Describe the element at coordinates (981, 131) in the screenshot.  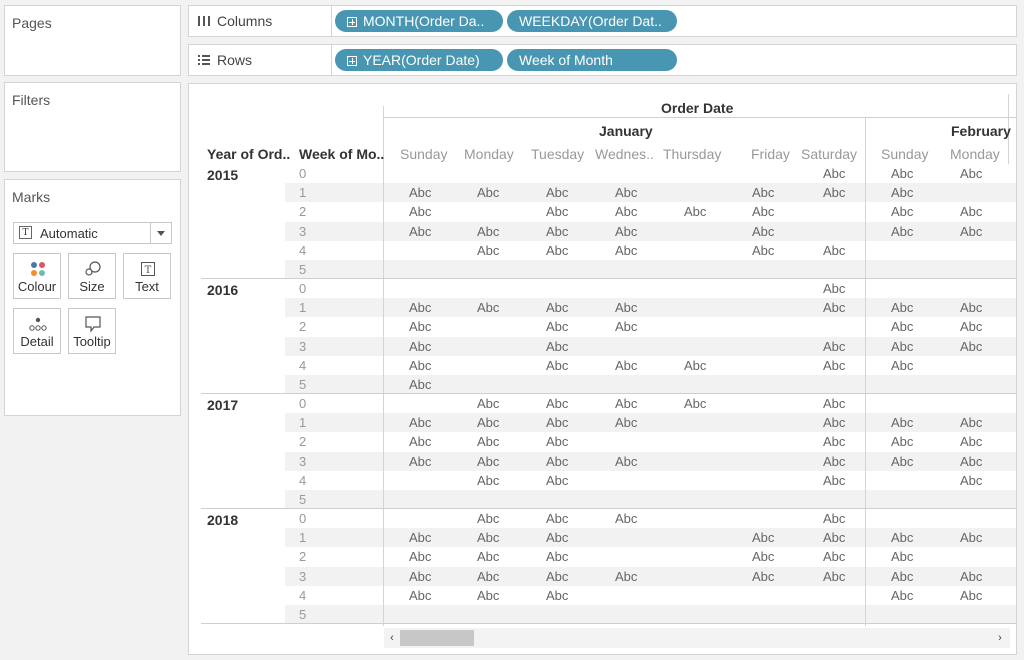
I see `month-header-february: February` at that location.